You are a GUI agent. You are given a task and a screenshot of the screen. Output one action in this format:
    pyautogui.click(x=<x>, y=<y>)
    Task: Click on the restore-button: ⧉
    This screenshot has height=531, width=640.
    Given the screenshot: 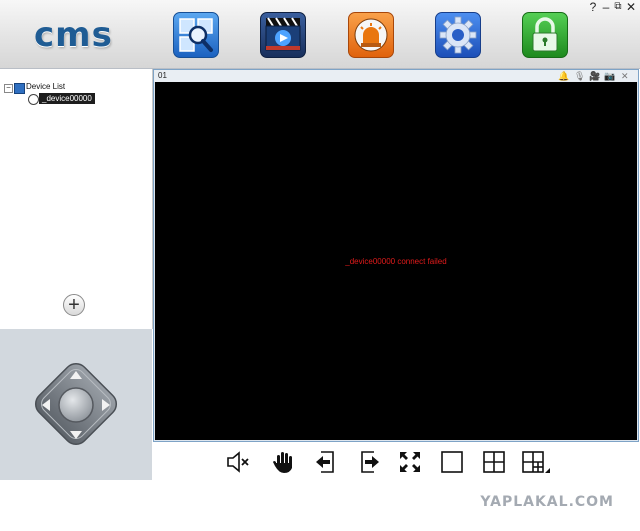 What is the action you would take?
    pyautogui.click(x=618, y=7)
    